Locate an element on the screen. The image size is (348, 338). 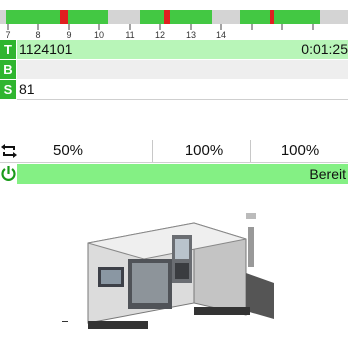
tick-label: 12 is located at coordinates (160, 34).